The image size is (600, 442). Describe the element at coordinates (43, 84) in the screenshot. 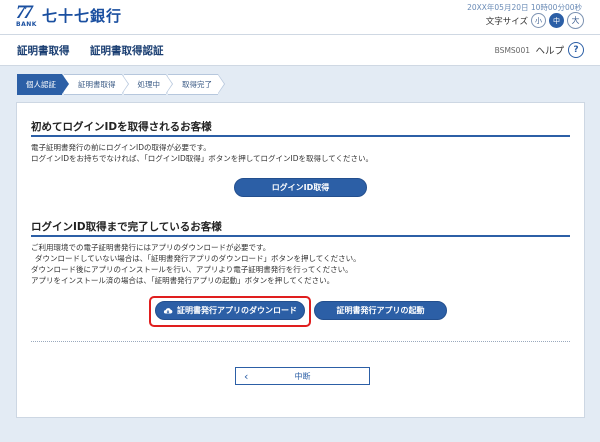

I see `step-personal-auth: 個人認証` at that location.